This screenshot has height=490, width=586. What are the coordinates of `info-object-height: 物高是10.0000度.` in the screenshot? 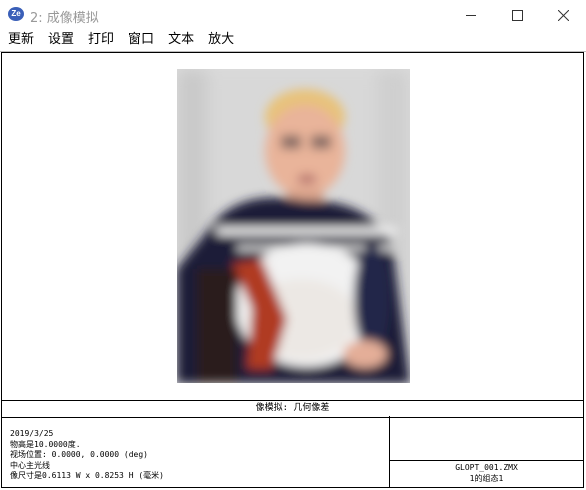 It's located at (45, 444).